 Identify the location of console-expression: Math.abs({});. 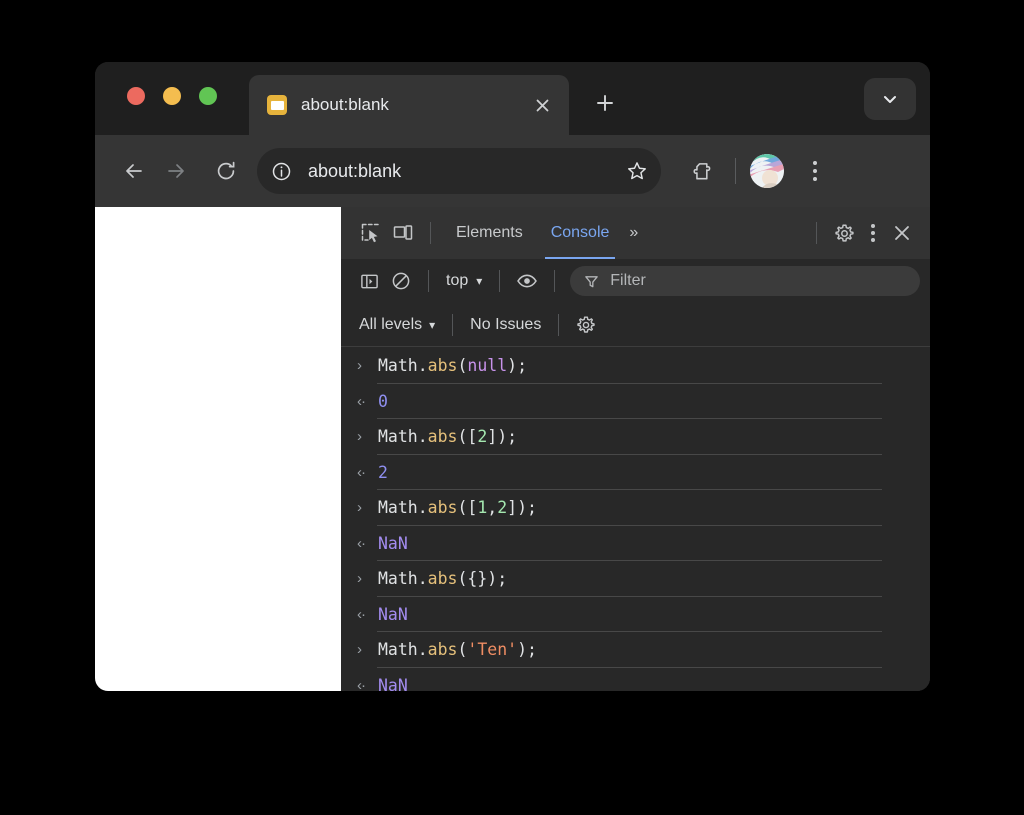
(442, 578).